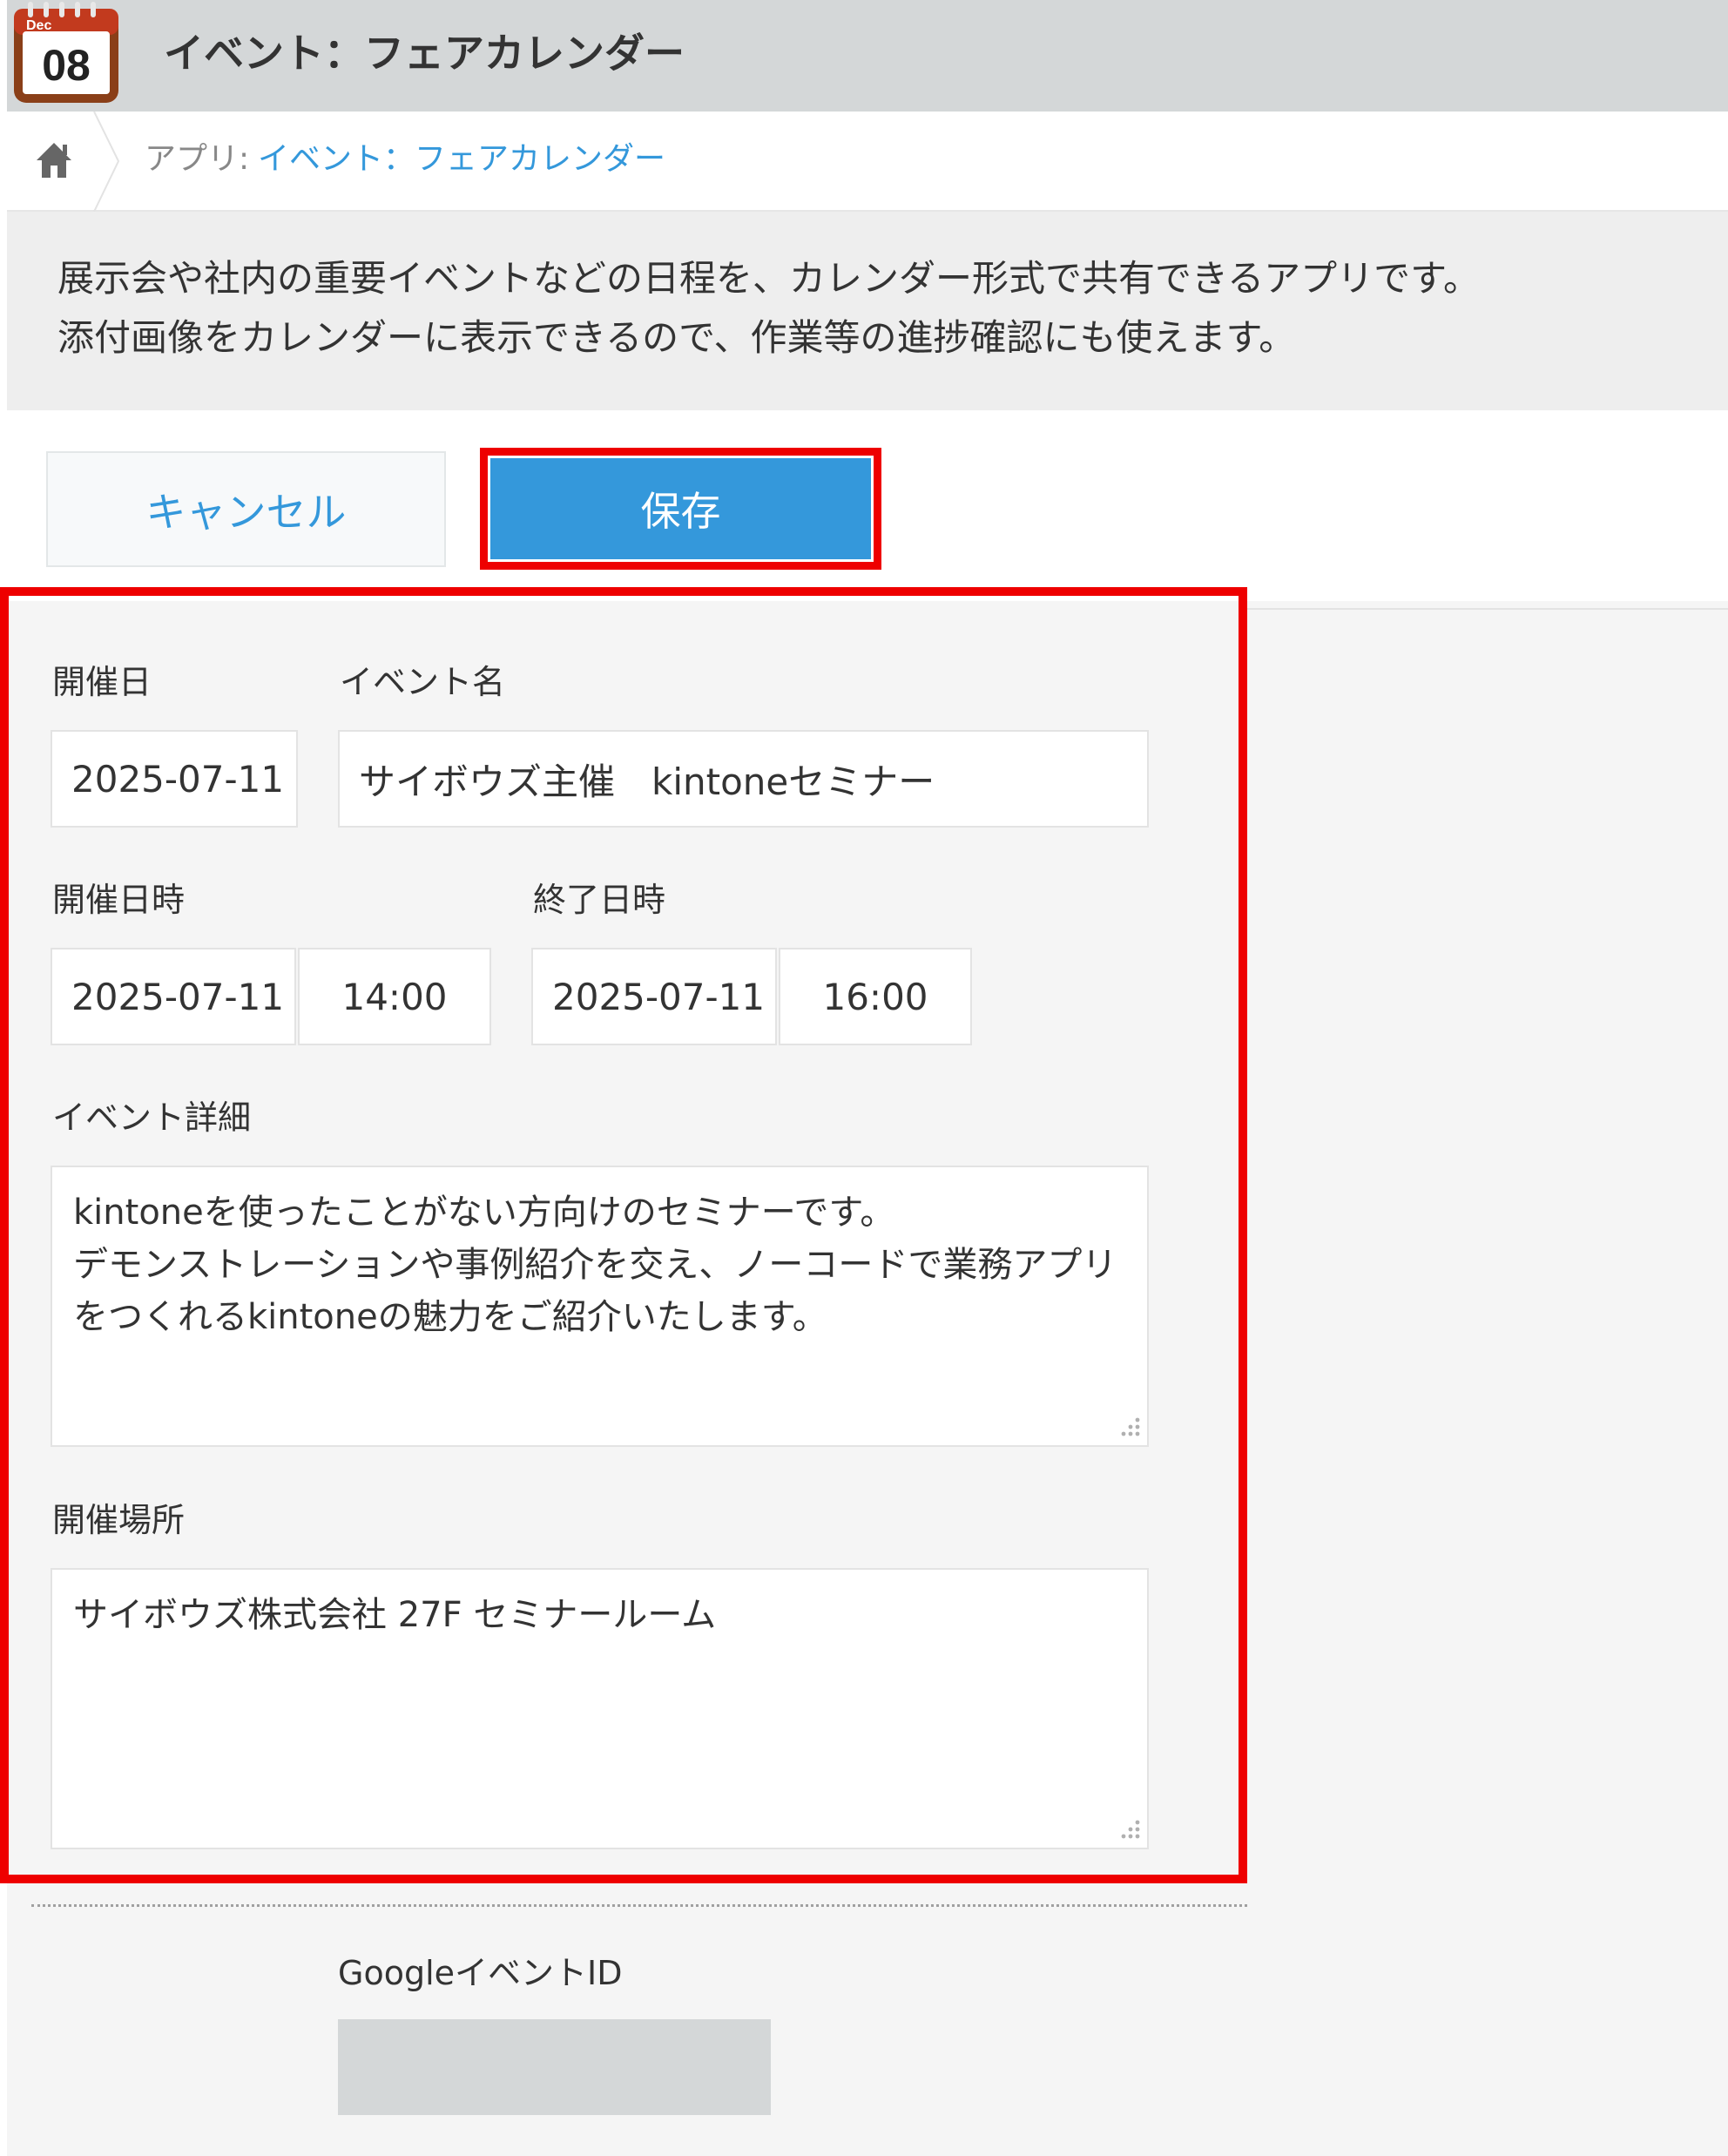  Describe the element at coordinates (1487, 609) in the screenshot. I see `divider` at that location.